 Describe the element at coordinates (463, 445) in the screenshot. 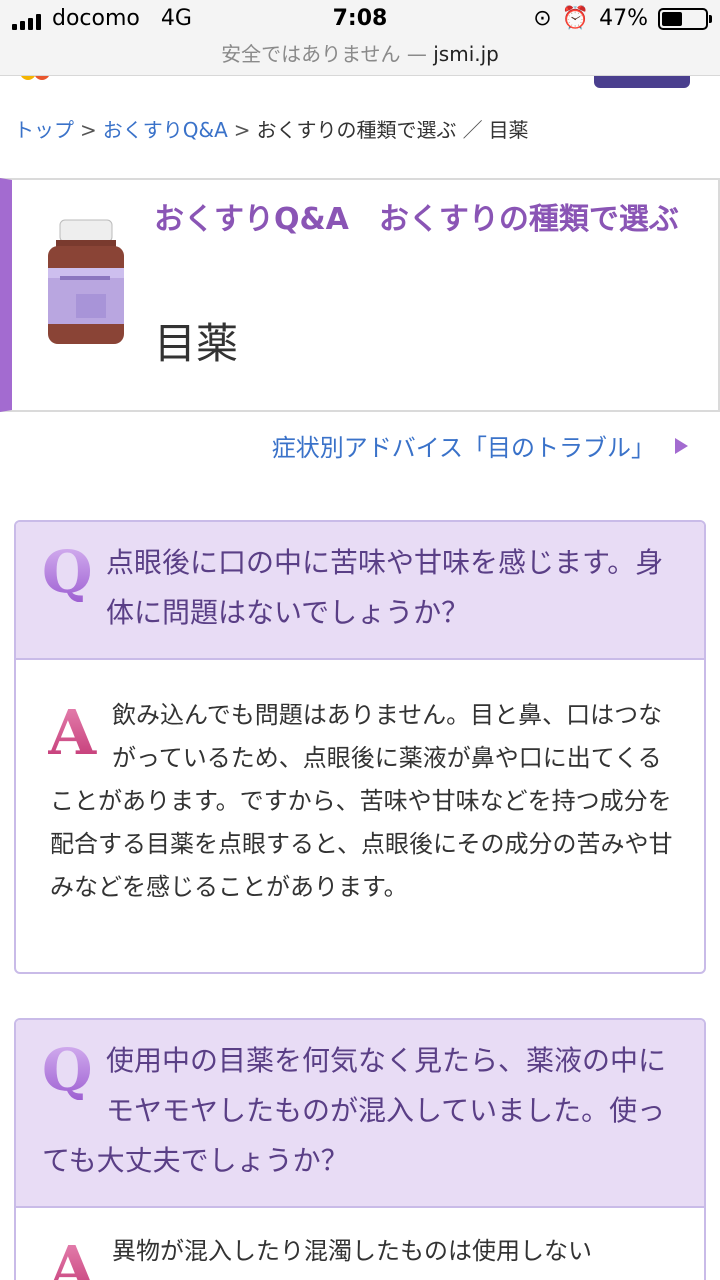

I see `symptom-advice-label: 症状別アドバイス「目のトラブル」` at that location.